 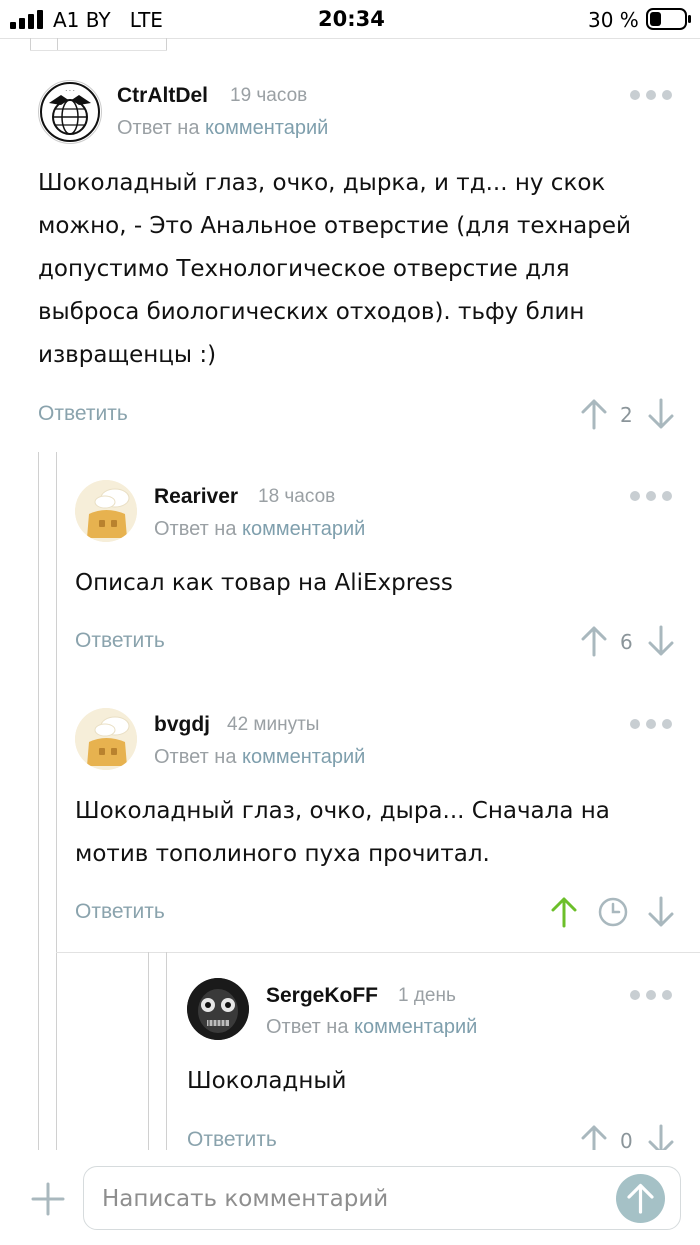 What do you see at coordinates (613, 20) in the screenshot?
I see `battery-percent: 30 %` at bounding box center [613, 20].